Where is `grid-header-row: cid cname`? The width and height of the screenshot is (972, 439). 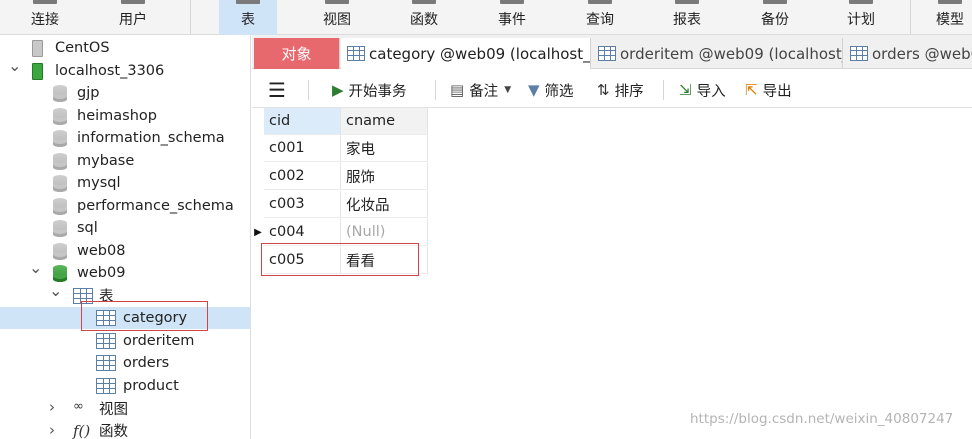
grid-header-row: cid cname is located at coordinates (340, 121).